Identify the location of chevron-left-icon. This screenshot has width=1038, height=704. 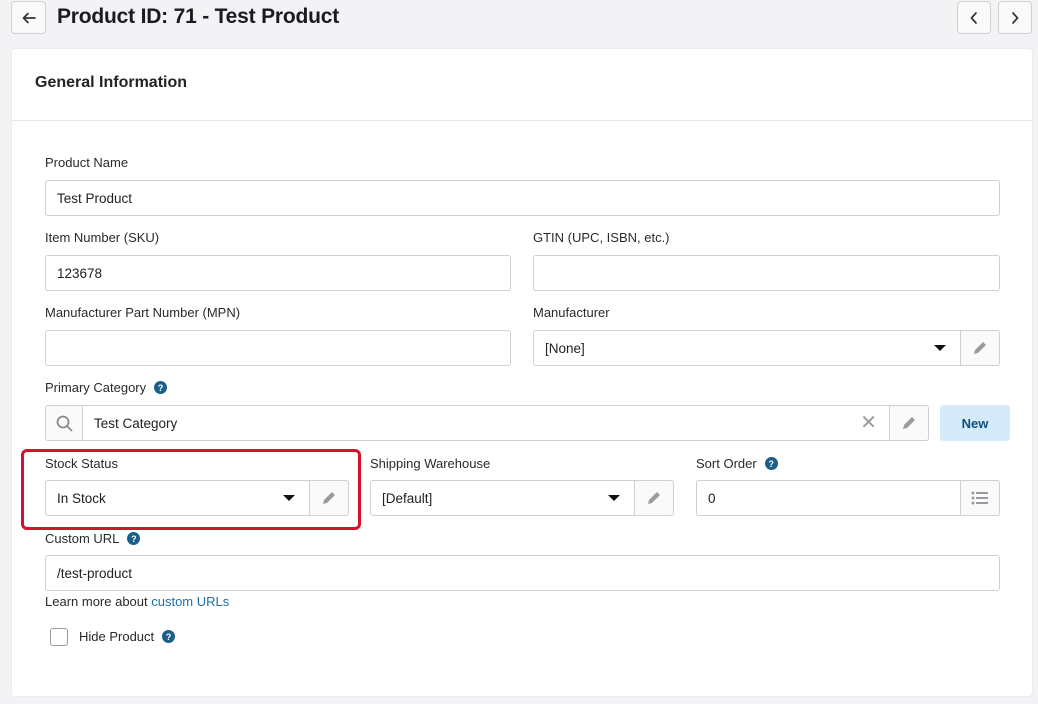
(973, 17).